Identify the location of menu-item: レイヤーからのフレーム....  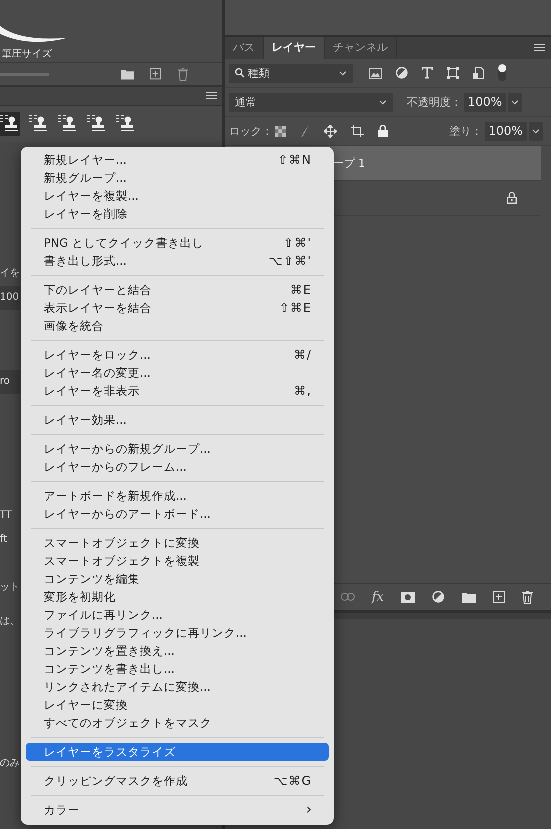
(177, 467).